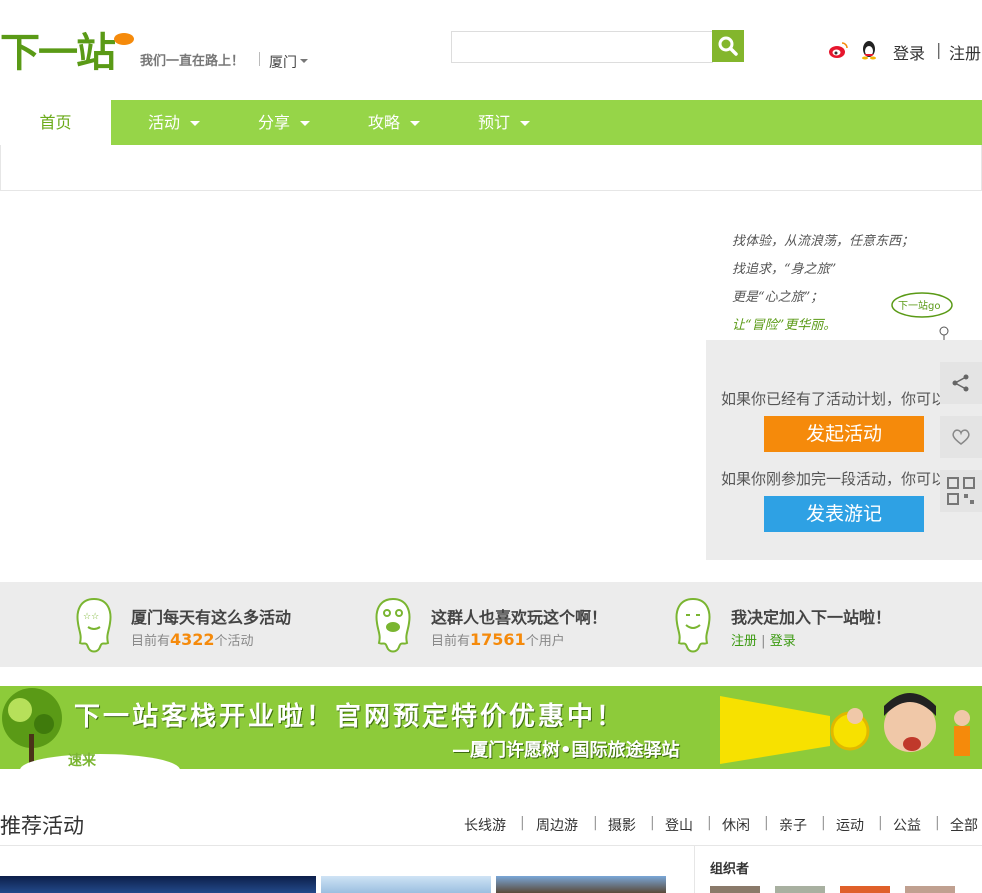 This screenshot has width=982, height=893. Describe the element at coordinates (907, 825) in the screenshot. I see `category-link: 公益` at that location.